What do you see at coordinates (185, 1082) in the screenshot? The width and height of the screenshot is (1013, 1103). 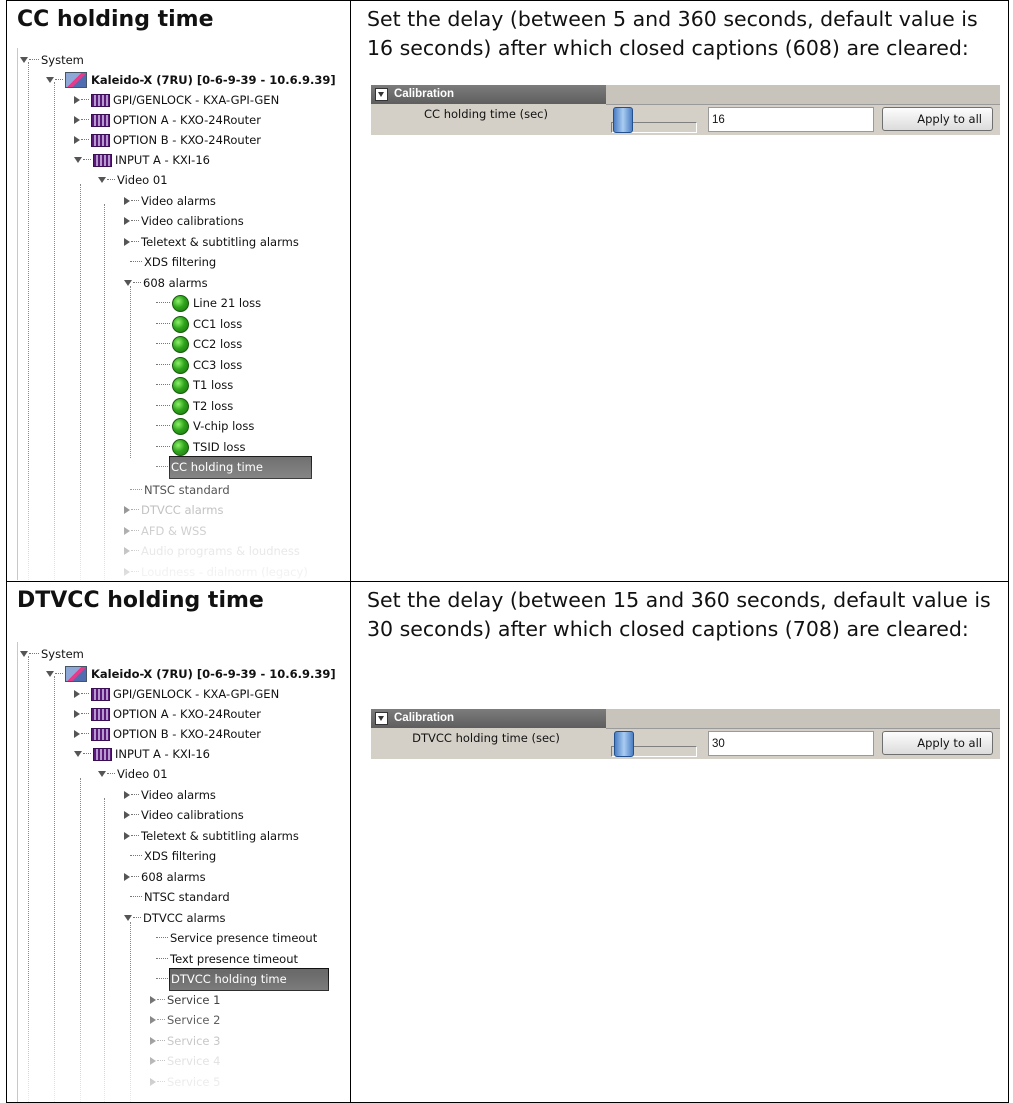 I see `tree-node: Service 5` at bounding box center [185, 1082].